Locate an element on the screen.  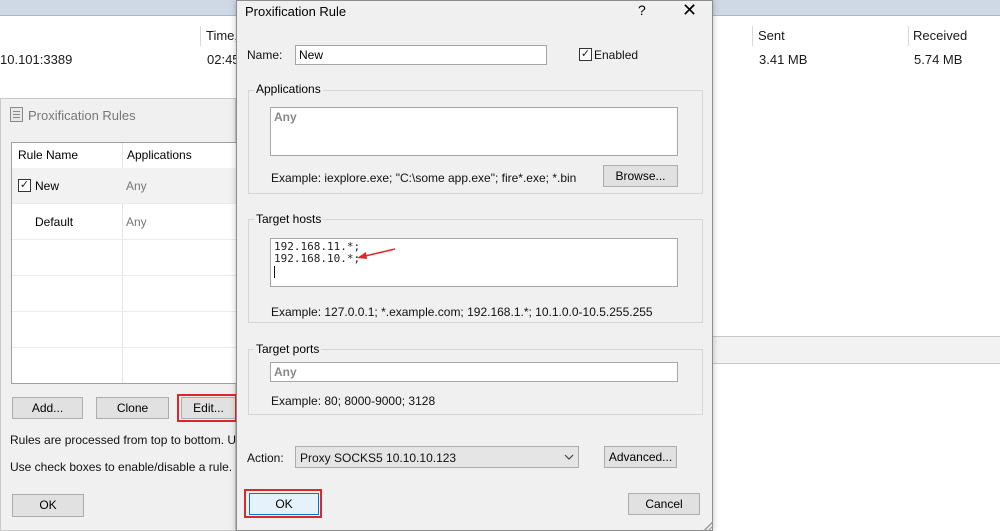
action-label: Action: is located at coordinates (265, 458).